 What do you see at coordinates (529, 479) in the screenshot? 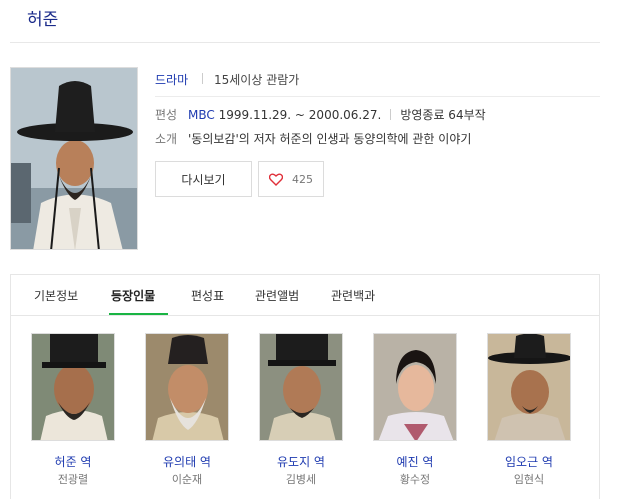
I see `cast-actor: 임현식` at bounding box center [529, 479].